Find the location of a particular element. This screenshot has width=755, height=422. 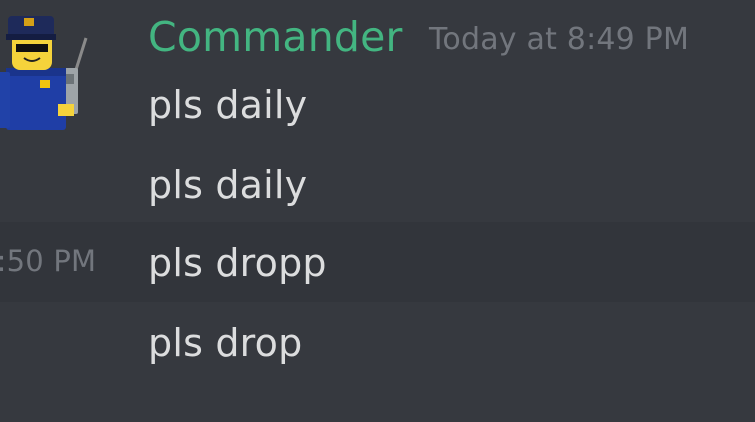

author-username: Commander is located at coordinates (275, 37).